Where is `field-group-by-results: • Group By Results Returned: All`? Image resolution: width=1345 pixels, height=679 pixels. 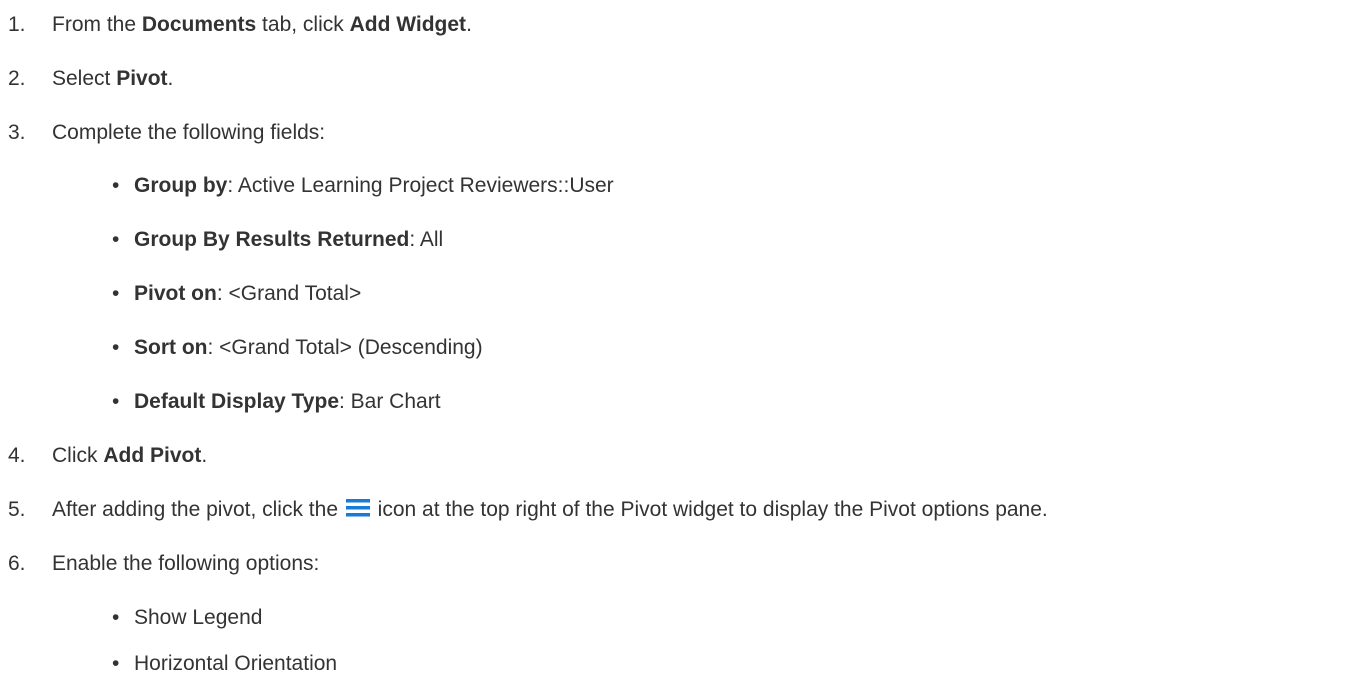
field-group-by-results: • Group By Results Returned: All is located at coordinates (277, 240).